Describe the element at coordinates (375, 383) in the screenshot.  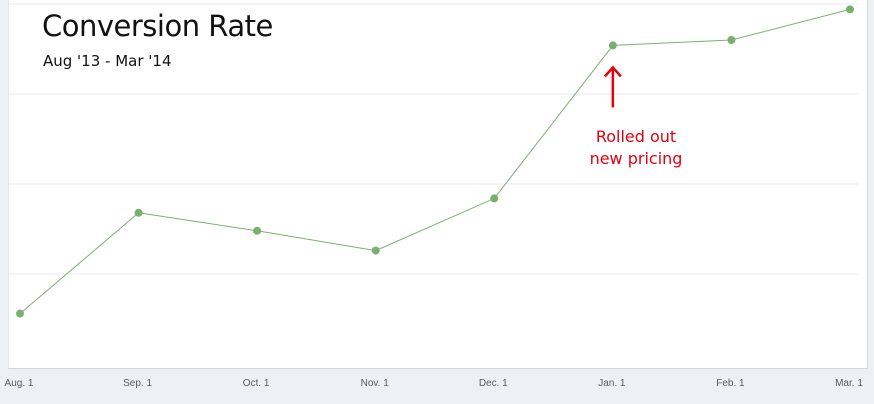
I see `x-tick-label-3: Nov. 1` at that location.